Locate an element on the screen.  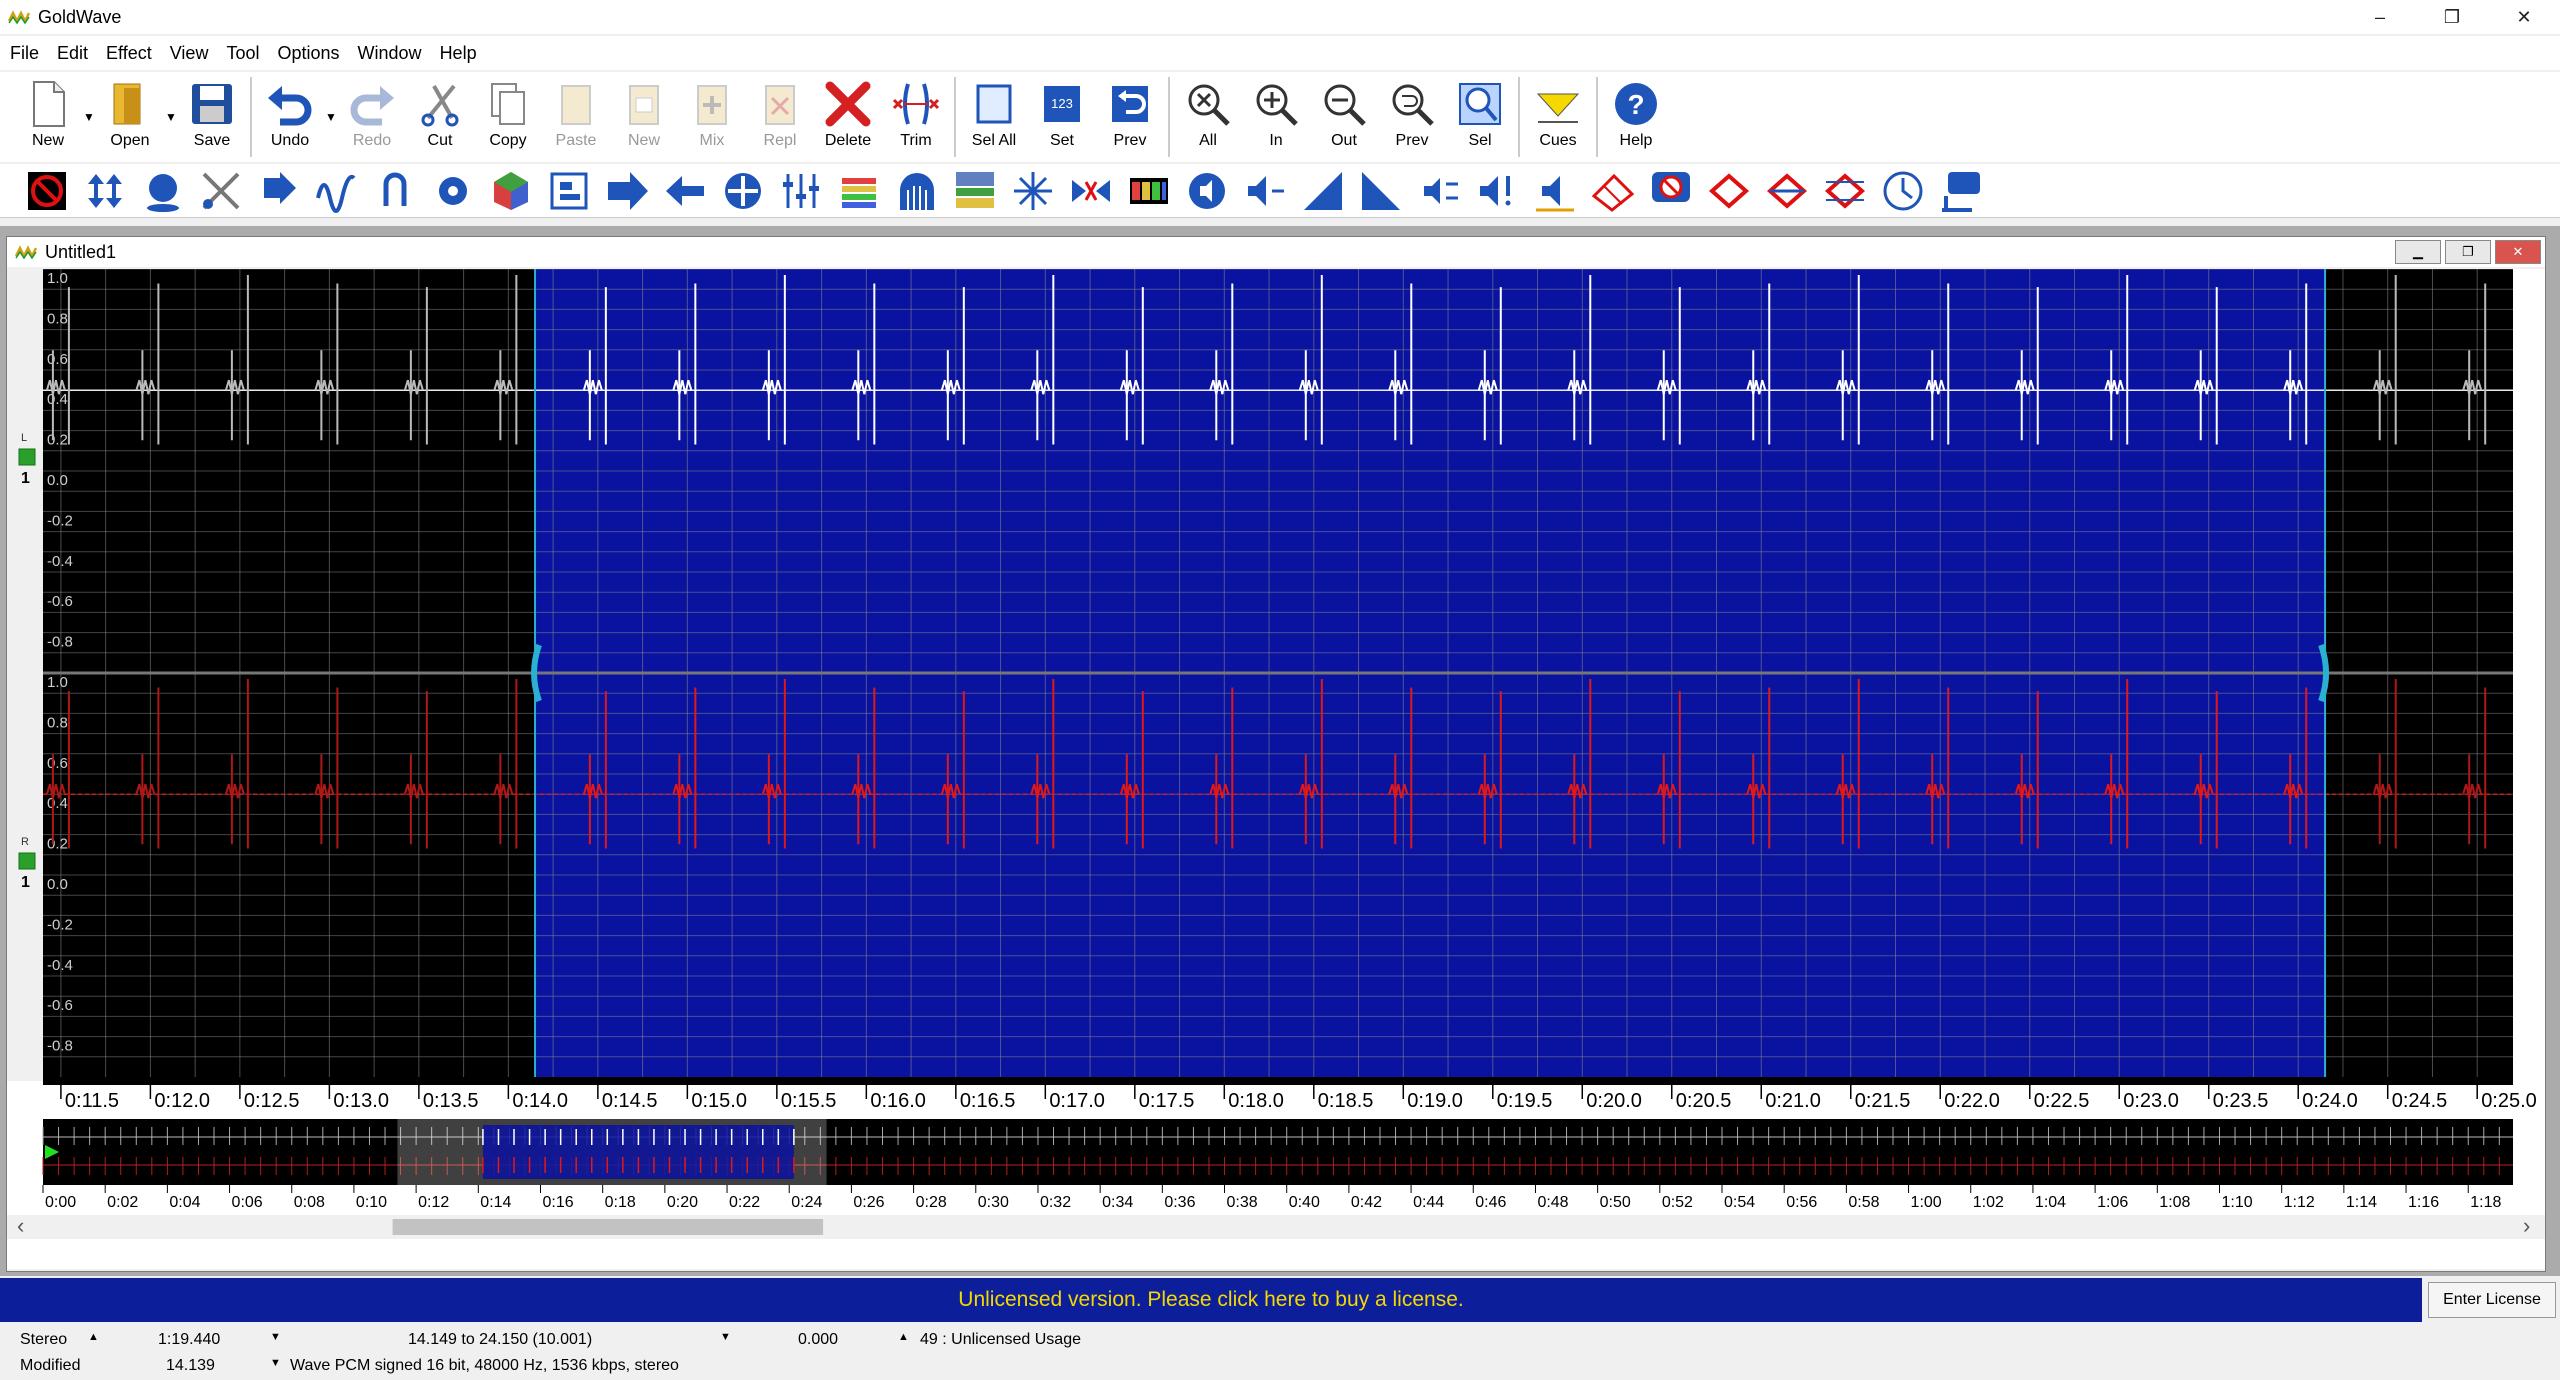
silence-reduction-button is located at coordinates (1091, 191).